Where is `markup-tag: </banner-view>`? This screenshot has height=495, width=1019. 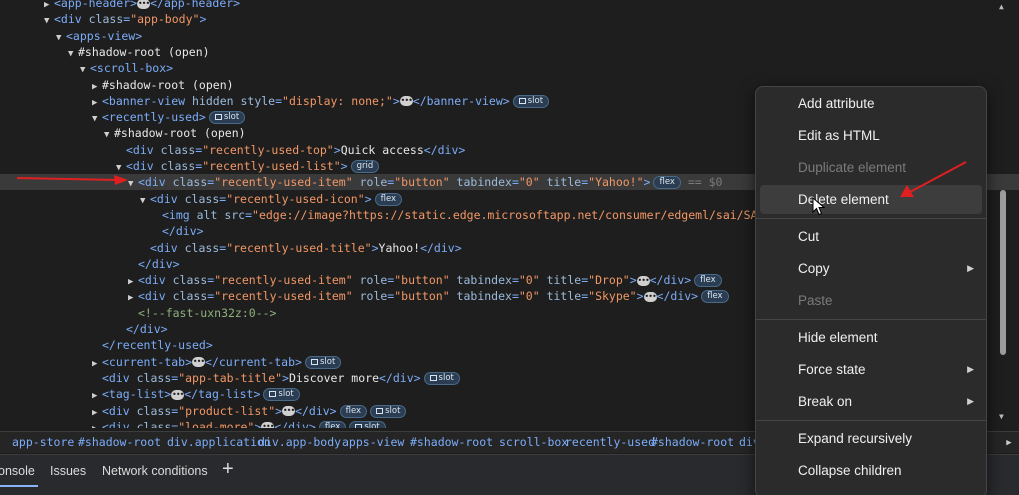 markup-tag: </banner-view> is located at coordinates (461, 100).